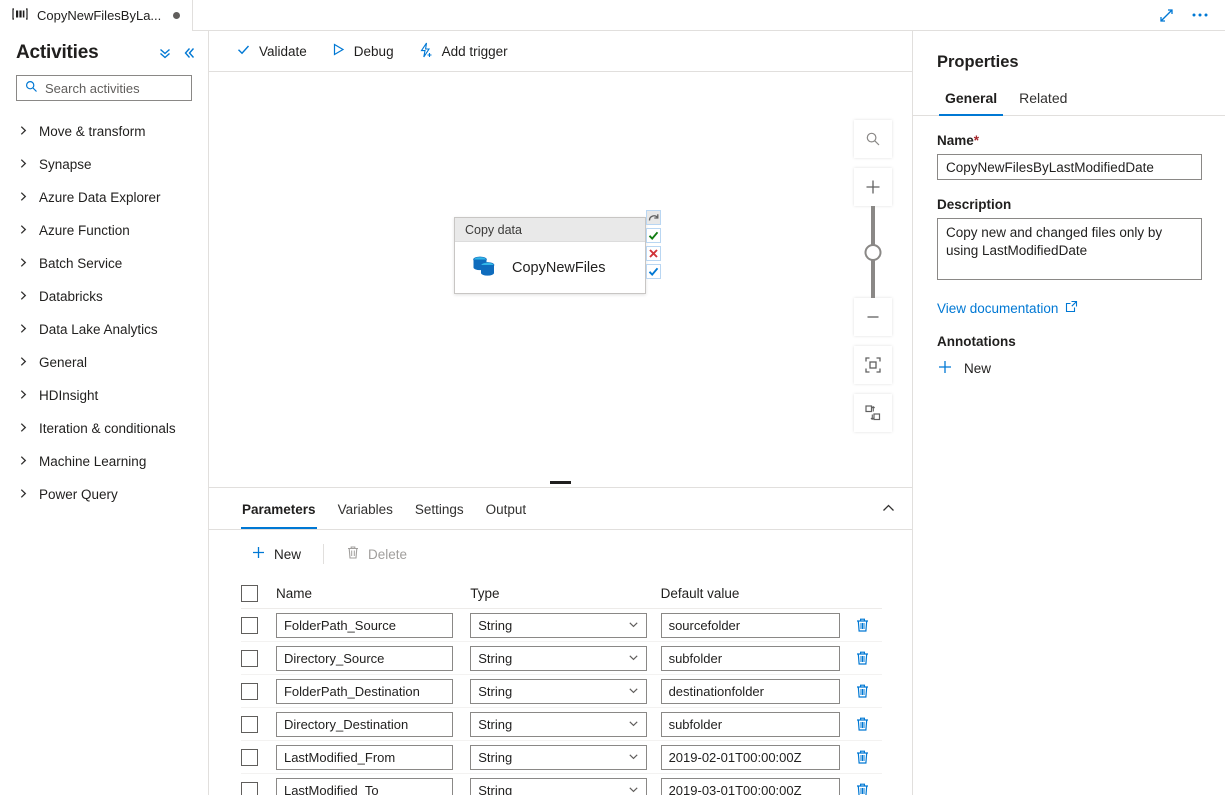 The image size is (1225, 795). What do you see at coordinates (439, 509) in the screenshot?
I see `tab-settings: Settings` at bounding box center [439, 509].